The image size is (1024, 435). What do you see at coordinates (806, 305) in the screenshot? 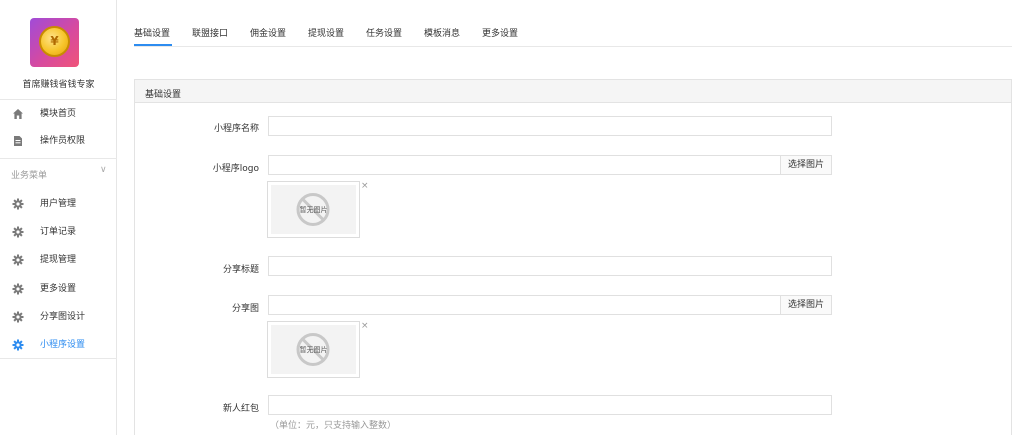
I see `share-select-image-button: 选择图片` at bounding box center [806, 305].